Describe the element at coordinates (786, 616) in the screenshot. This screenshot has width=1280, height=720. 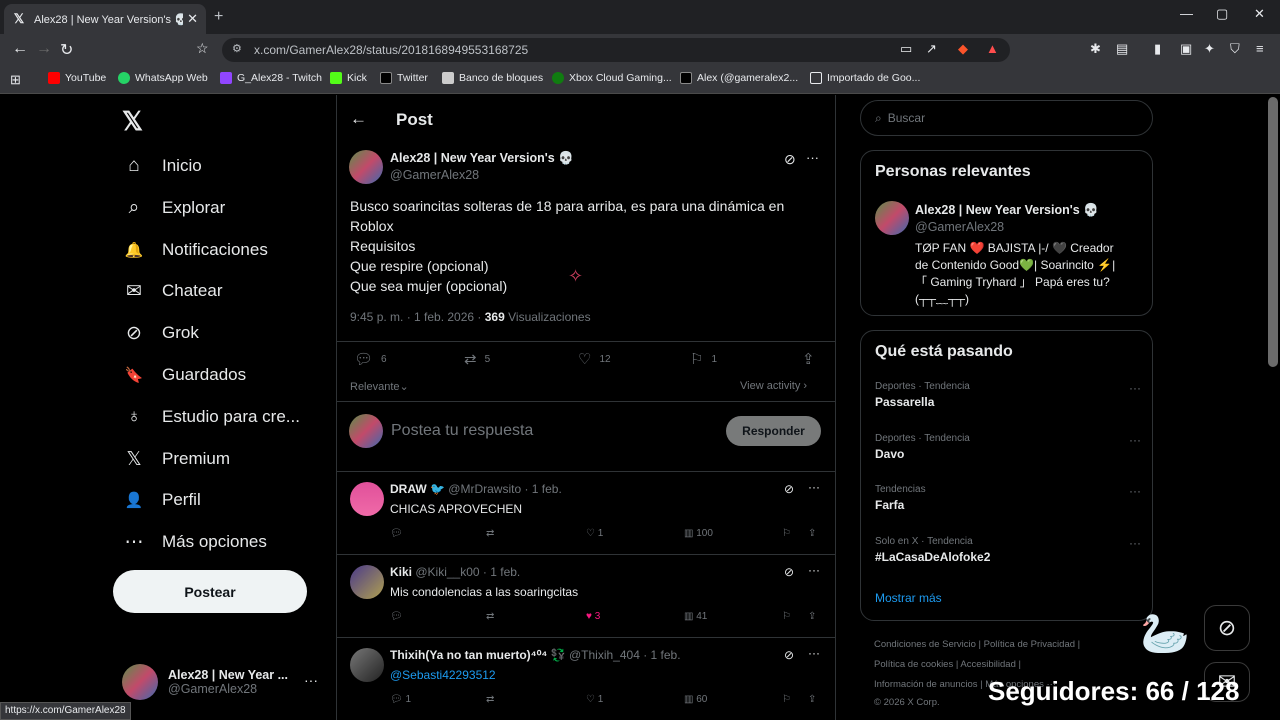
I see `reply-bookmark-icon: ⚐` at that location.